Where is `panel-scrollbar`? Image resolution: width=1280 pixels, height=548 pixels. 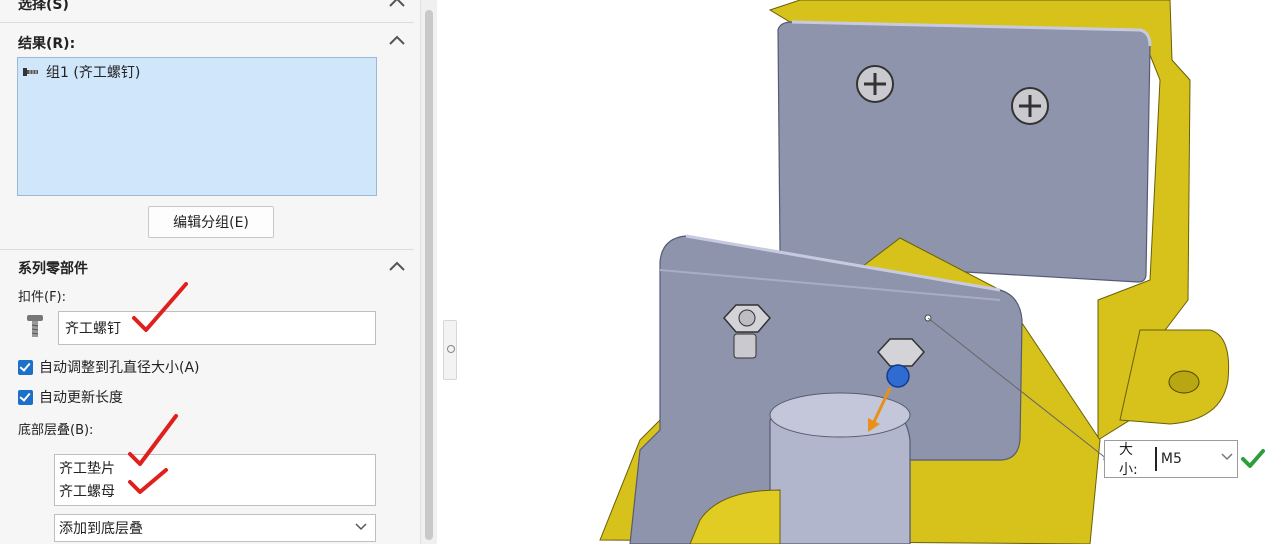 panel-scrollbar is located at coordinates (429, 272).